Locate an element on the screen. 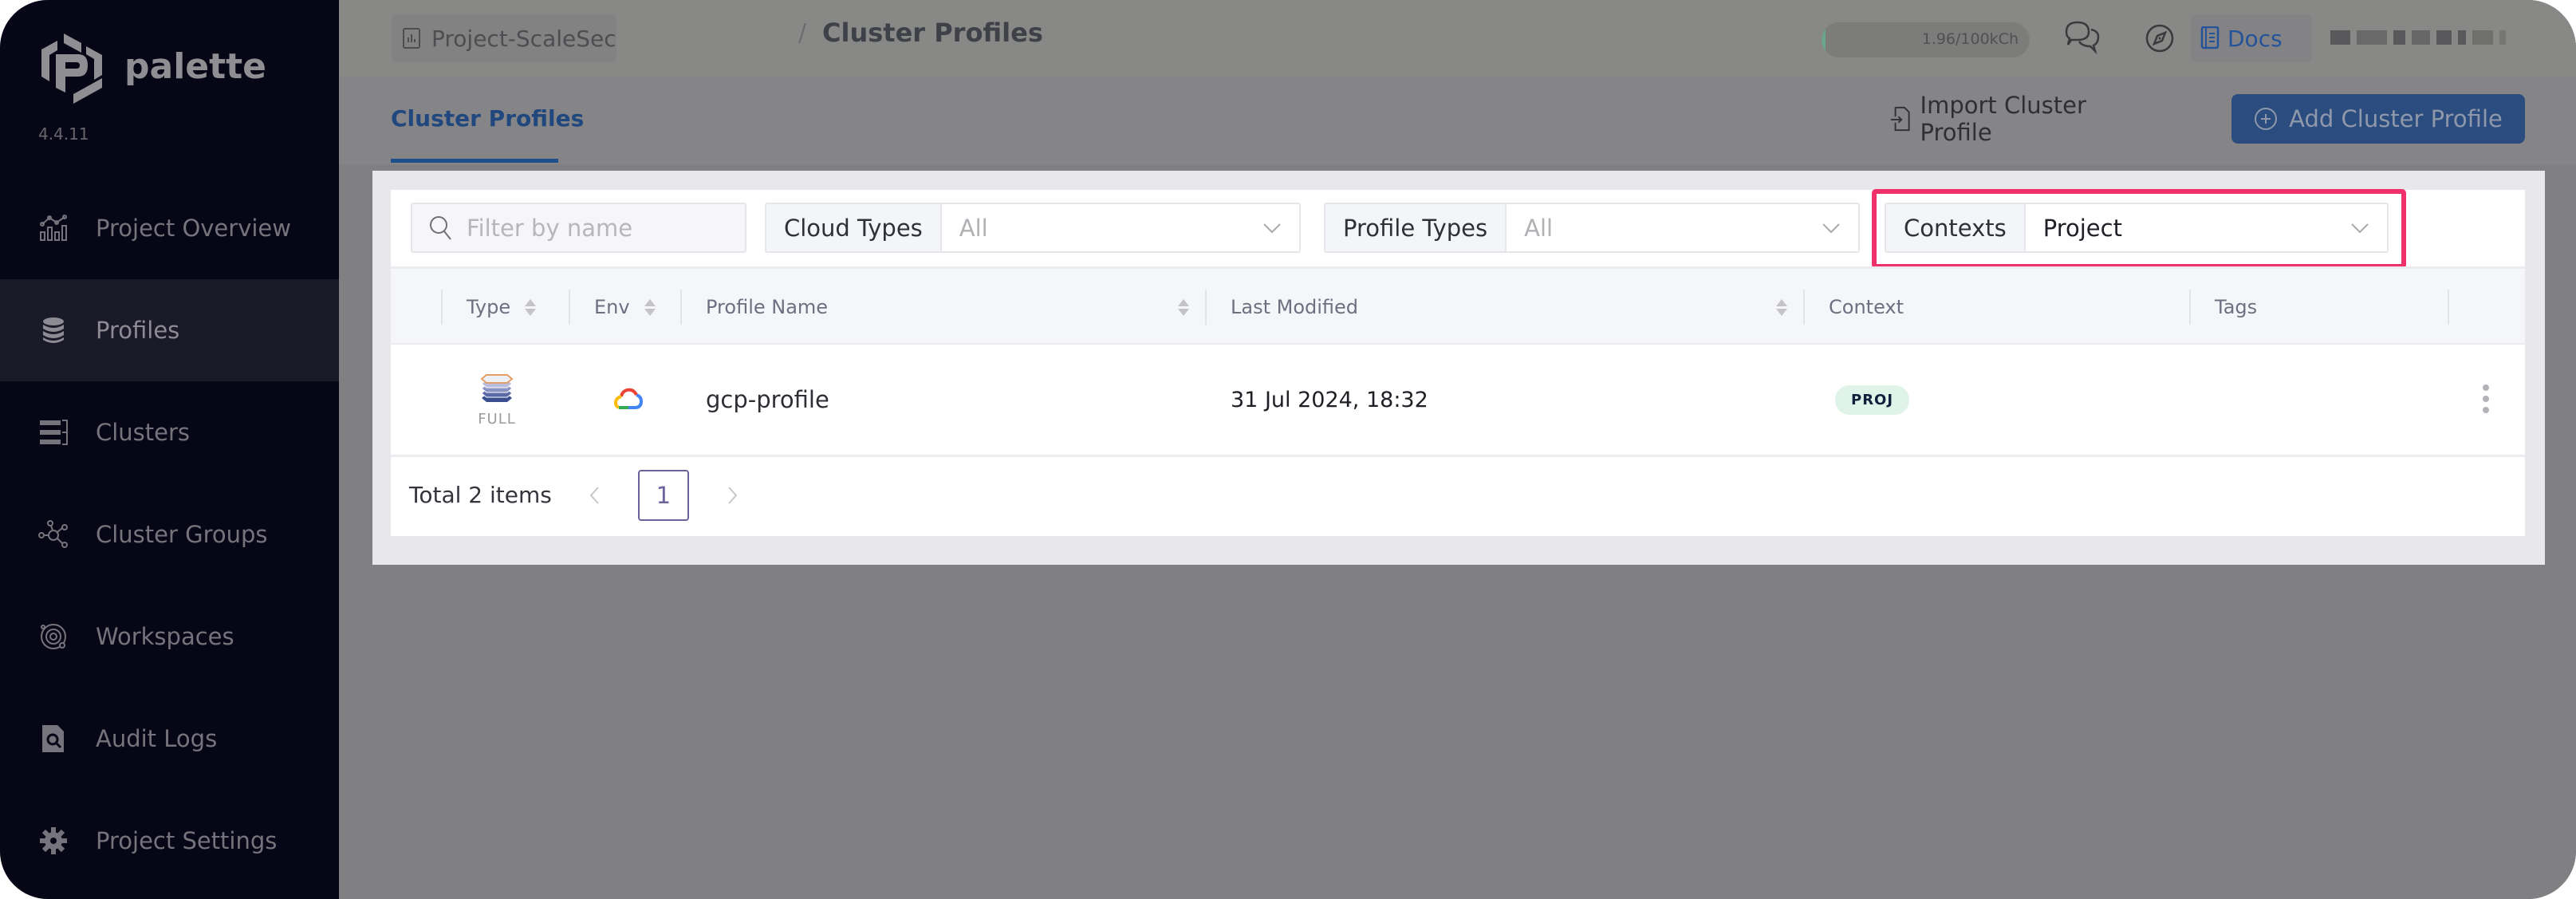 The width and height of the screenshot is (2576, 899). column-header-last-modified: Last Modified is located at coordinates (1504, 307).